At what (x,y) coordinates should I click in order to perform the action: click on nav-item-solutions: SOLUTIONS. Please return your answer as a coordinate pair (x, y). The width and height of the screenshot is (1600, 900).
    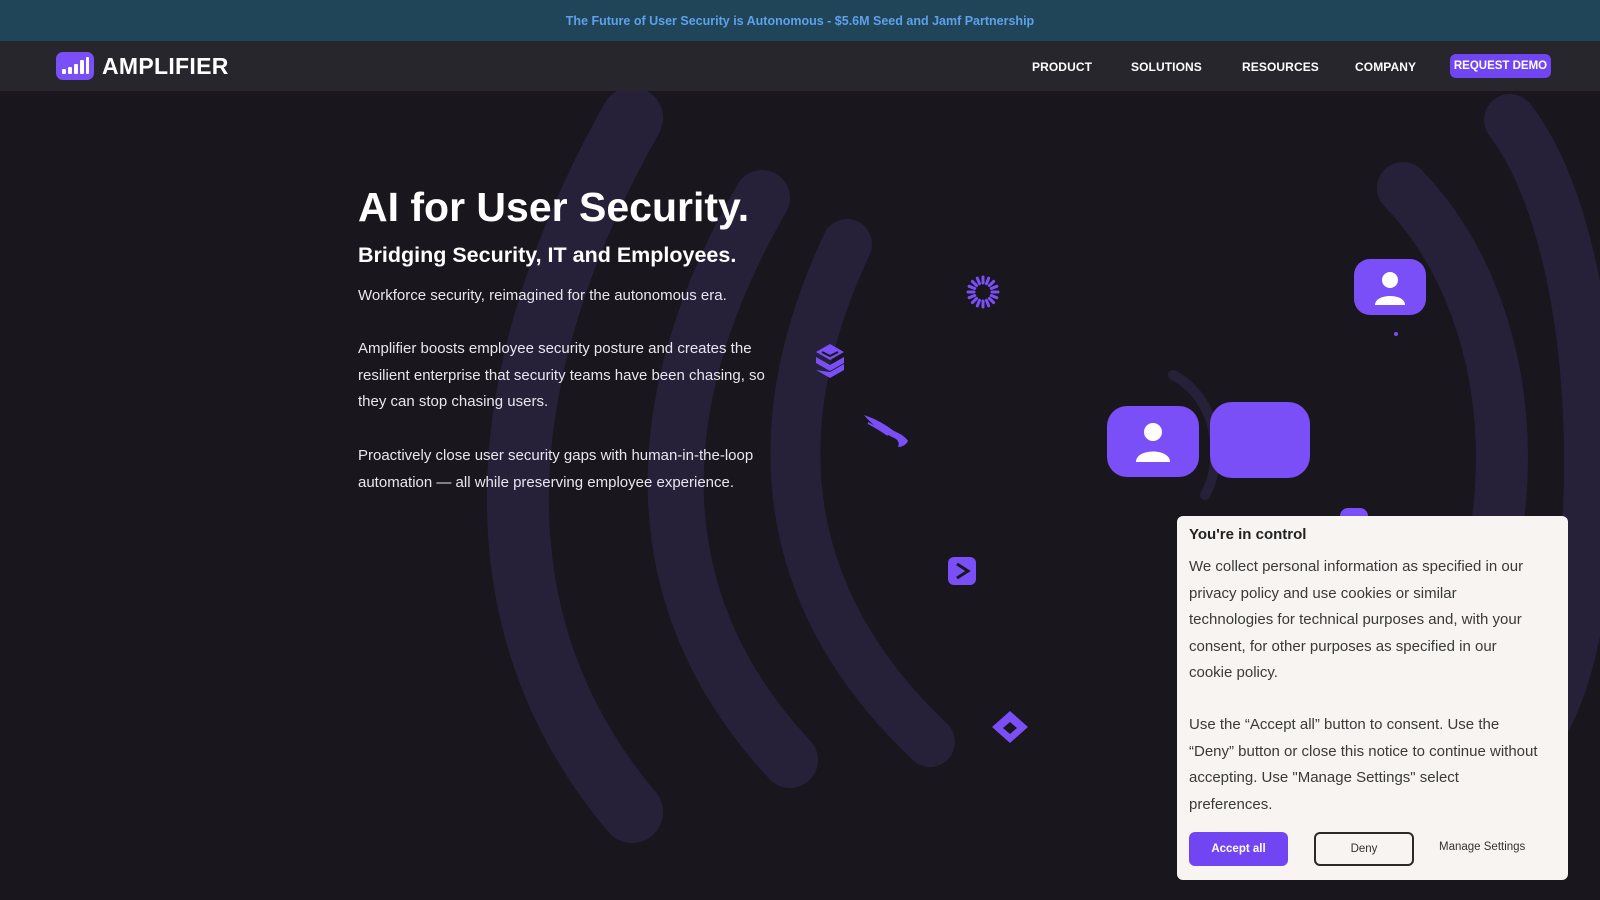
    Looking at the image, I should click on (1166, 67).